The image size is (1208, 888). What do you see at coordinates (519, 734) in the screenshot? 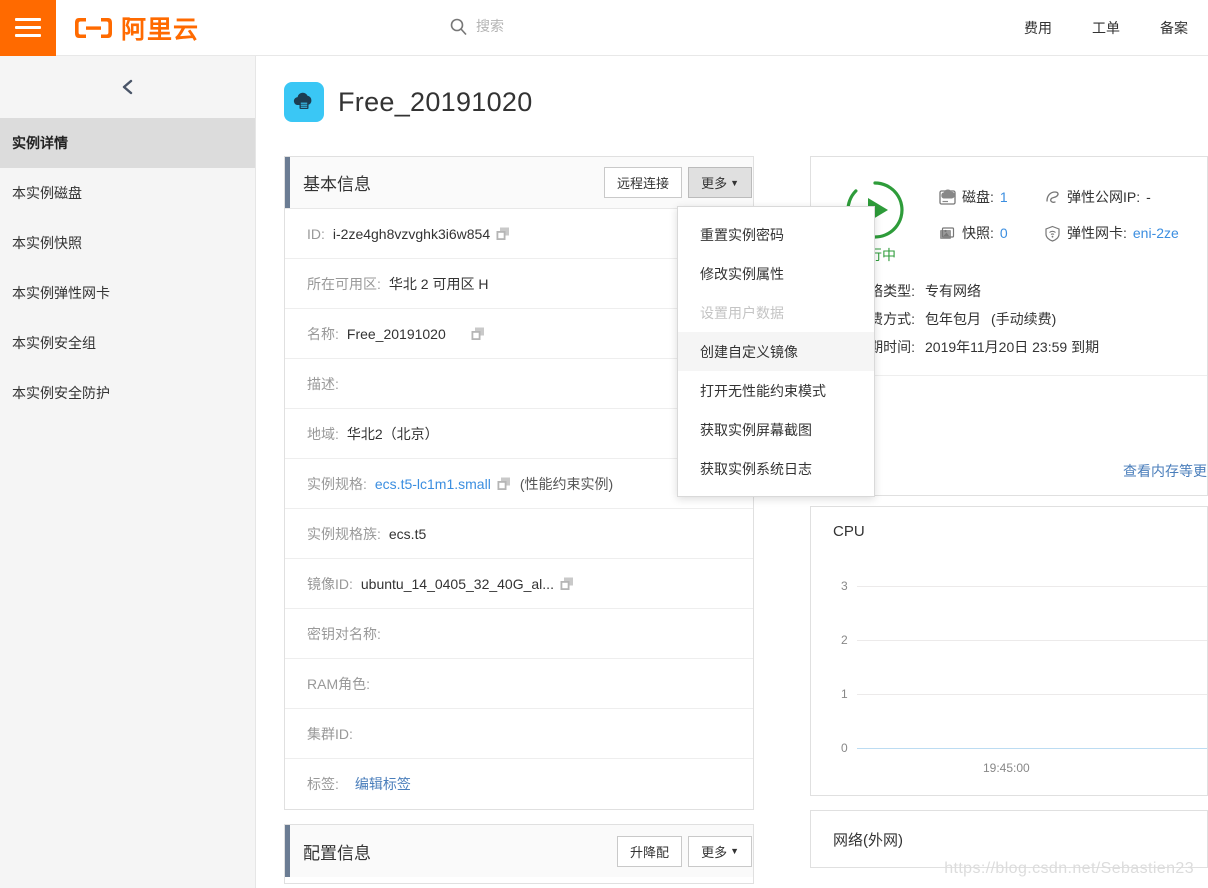
I see `row-cluster-id: 集群ID:` at bounding box center [519, 734].